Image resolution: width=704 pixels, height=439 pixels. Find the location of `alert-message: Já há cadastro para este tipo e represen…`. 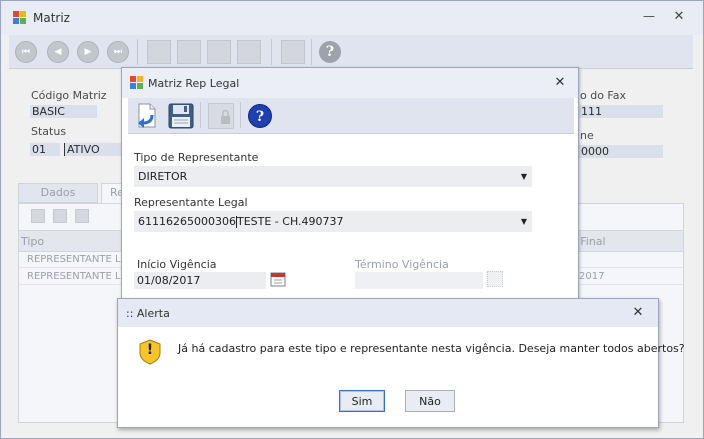

alert-message: Já há cadastro para este tipo e represen… is located at coordinates (431, 348).